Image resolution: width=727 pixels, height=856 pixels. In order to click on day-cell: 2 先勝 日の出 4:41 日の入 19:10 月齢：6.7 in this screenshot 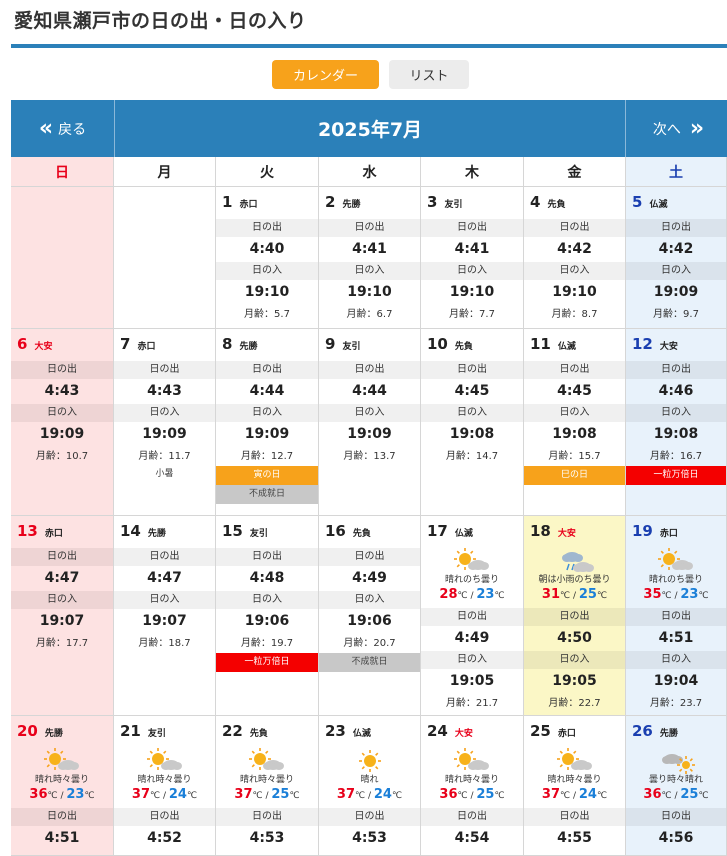, I will do `click(370, 257)`.